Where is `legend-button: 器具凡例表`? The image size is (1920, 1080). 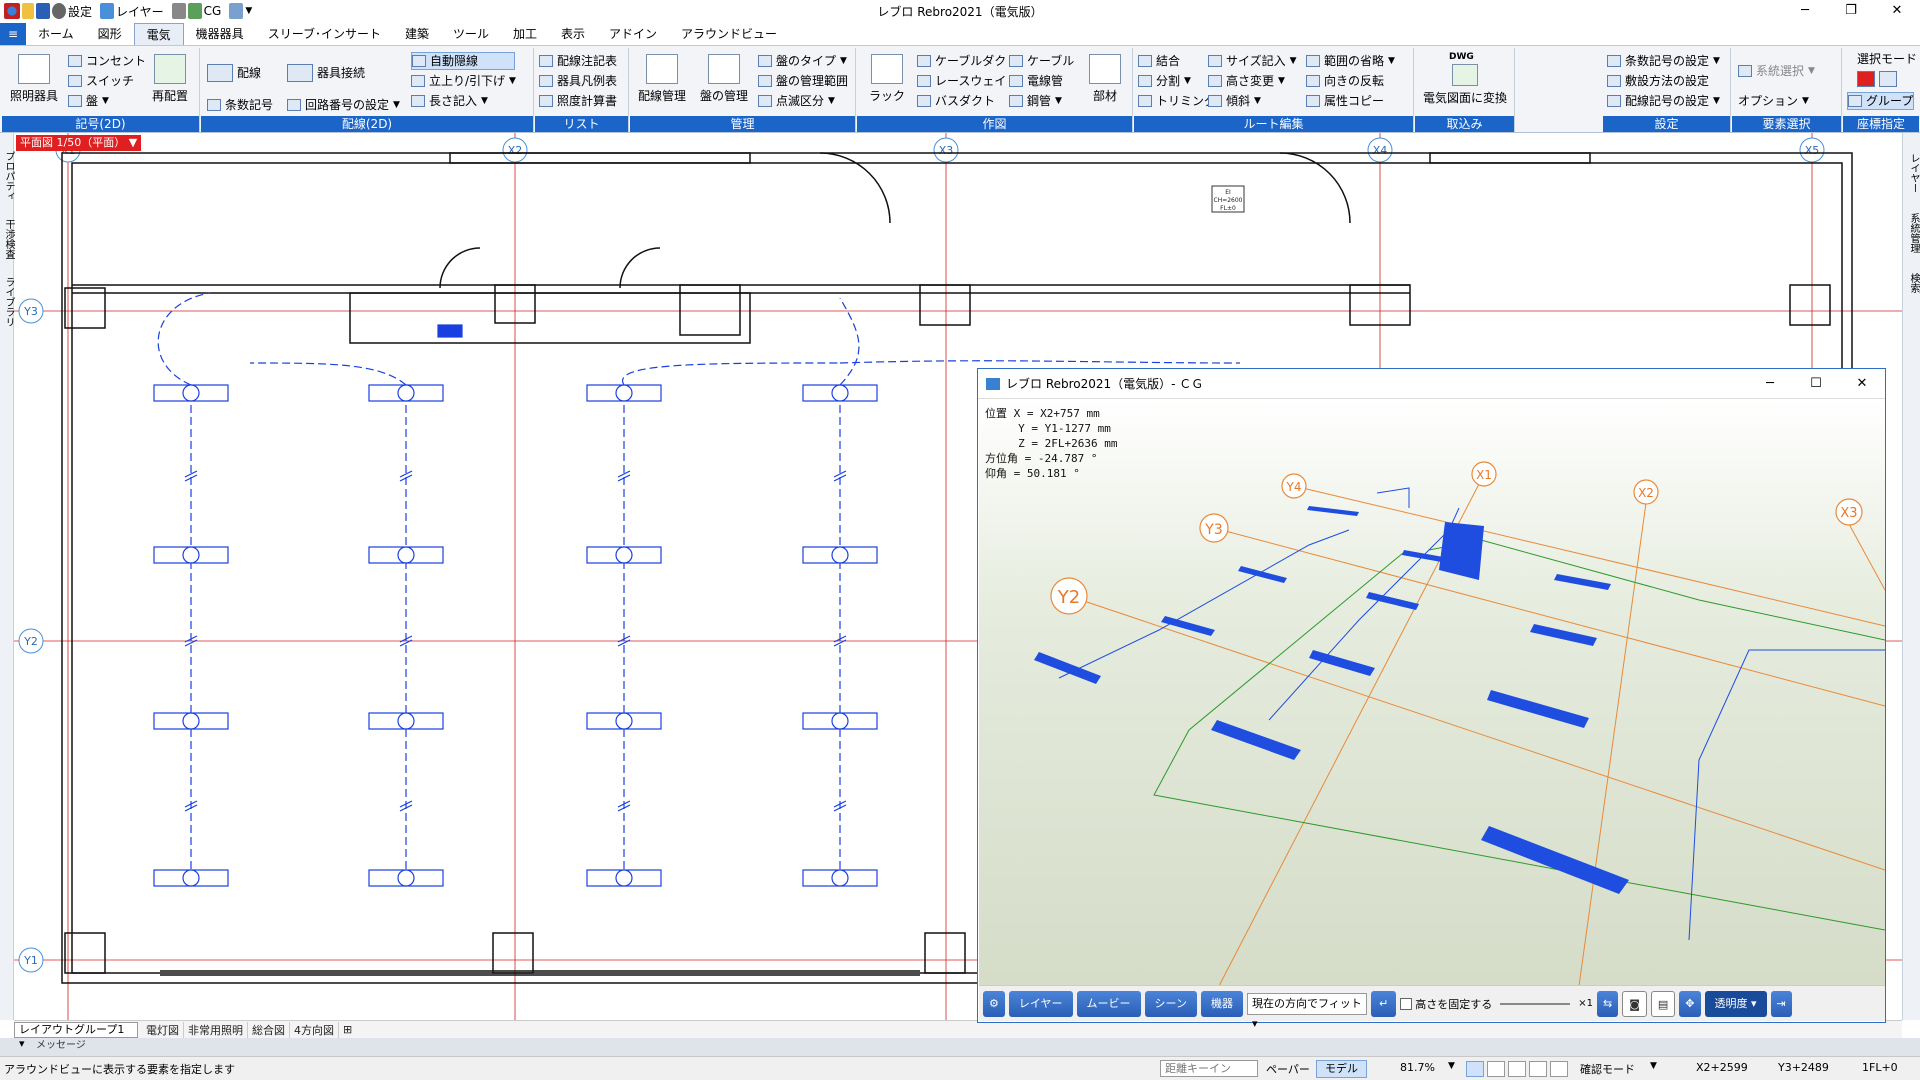 legend-button: 器具凡例表 is located at coordinates (578, 81).